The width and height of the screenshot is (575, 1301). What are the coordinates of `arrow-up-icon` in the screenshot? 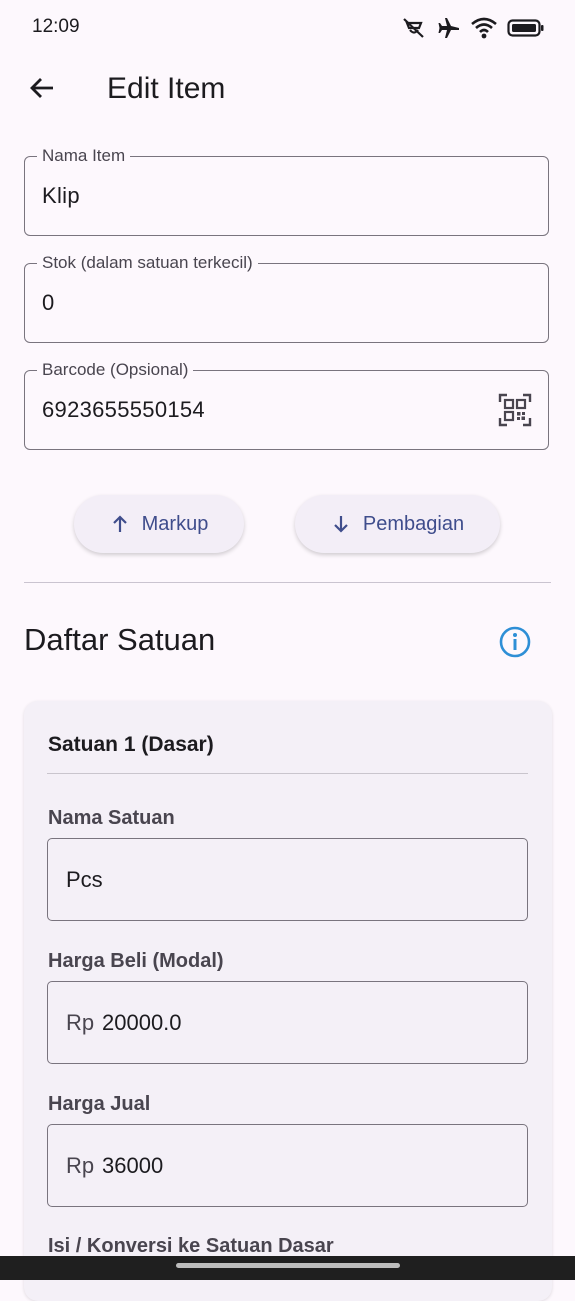 It's located at (120, 524).